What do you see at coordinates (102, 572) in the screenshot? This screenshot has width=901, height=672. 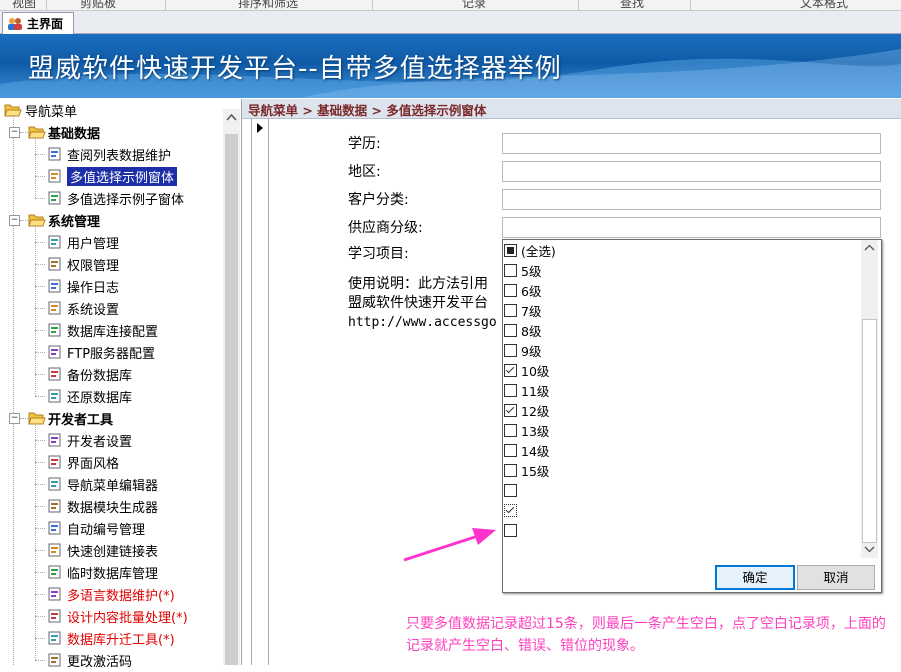 I see `nav-item: 临时数据库管理` at bounding box center [102, 572].